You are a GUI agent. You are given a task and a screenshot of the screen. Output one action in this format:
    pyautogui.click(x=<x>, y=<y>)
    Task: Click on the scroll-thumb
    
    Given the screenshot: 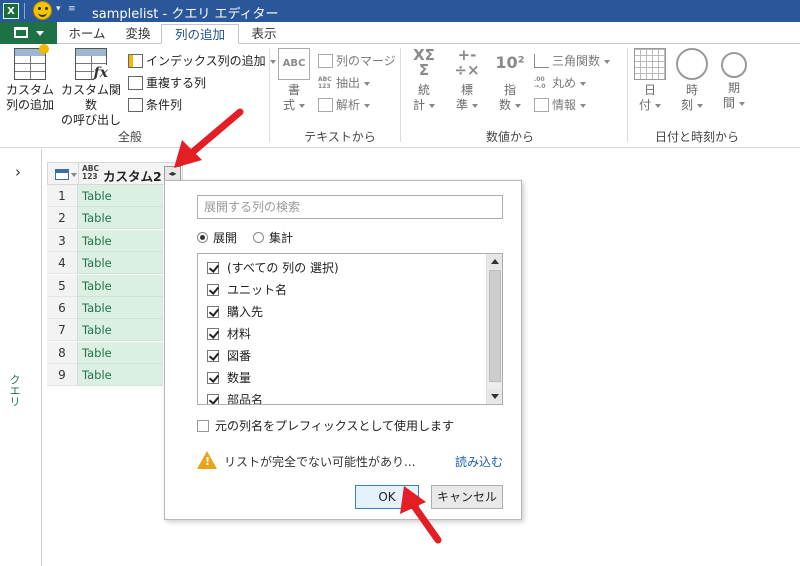 What is the action you would take?
    pyautogui.click(x=495, y=326)
    